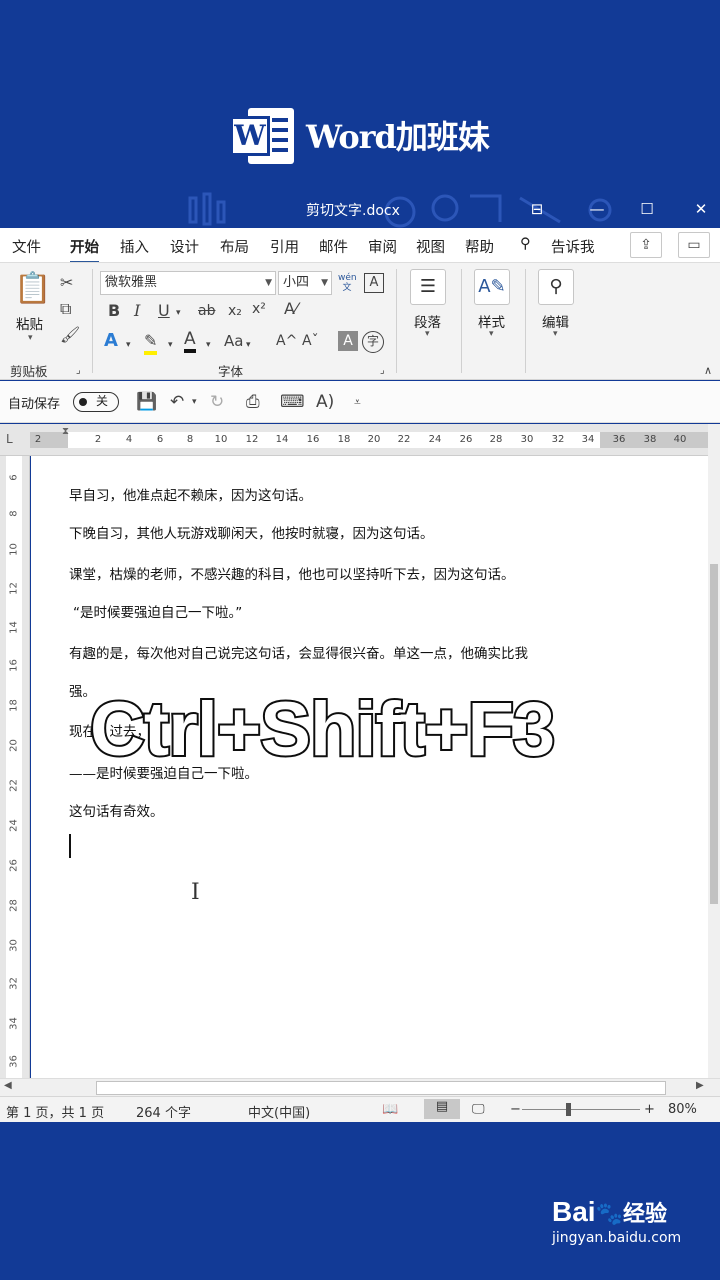 The image size is (720, 1280). Describe the element at coordinates (649, 1109) in the screenshot. I see `zoom-in-icon: +` at that location.